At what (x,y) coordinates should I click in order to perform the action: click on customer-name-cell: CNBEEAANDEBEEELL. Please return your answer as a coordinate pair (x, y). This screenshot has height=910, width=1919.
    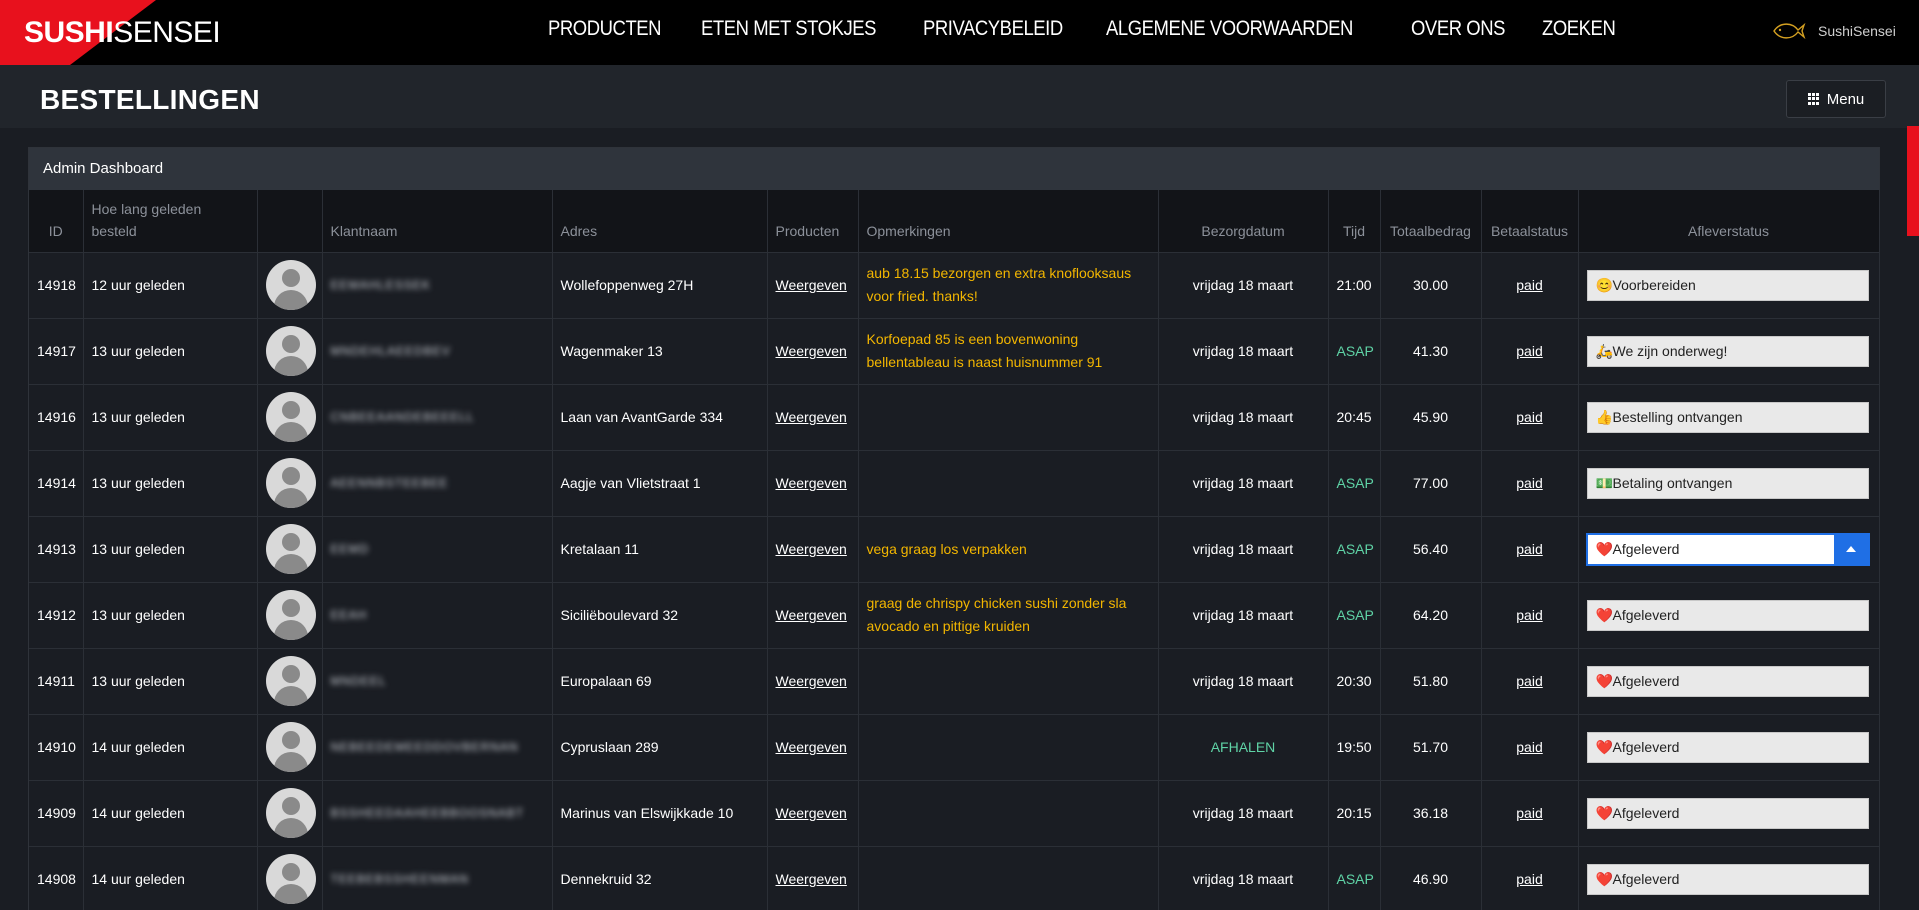
    Looking at the image, I should click on (437, 416).